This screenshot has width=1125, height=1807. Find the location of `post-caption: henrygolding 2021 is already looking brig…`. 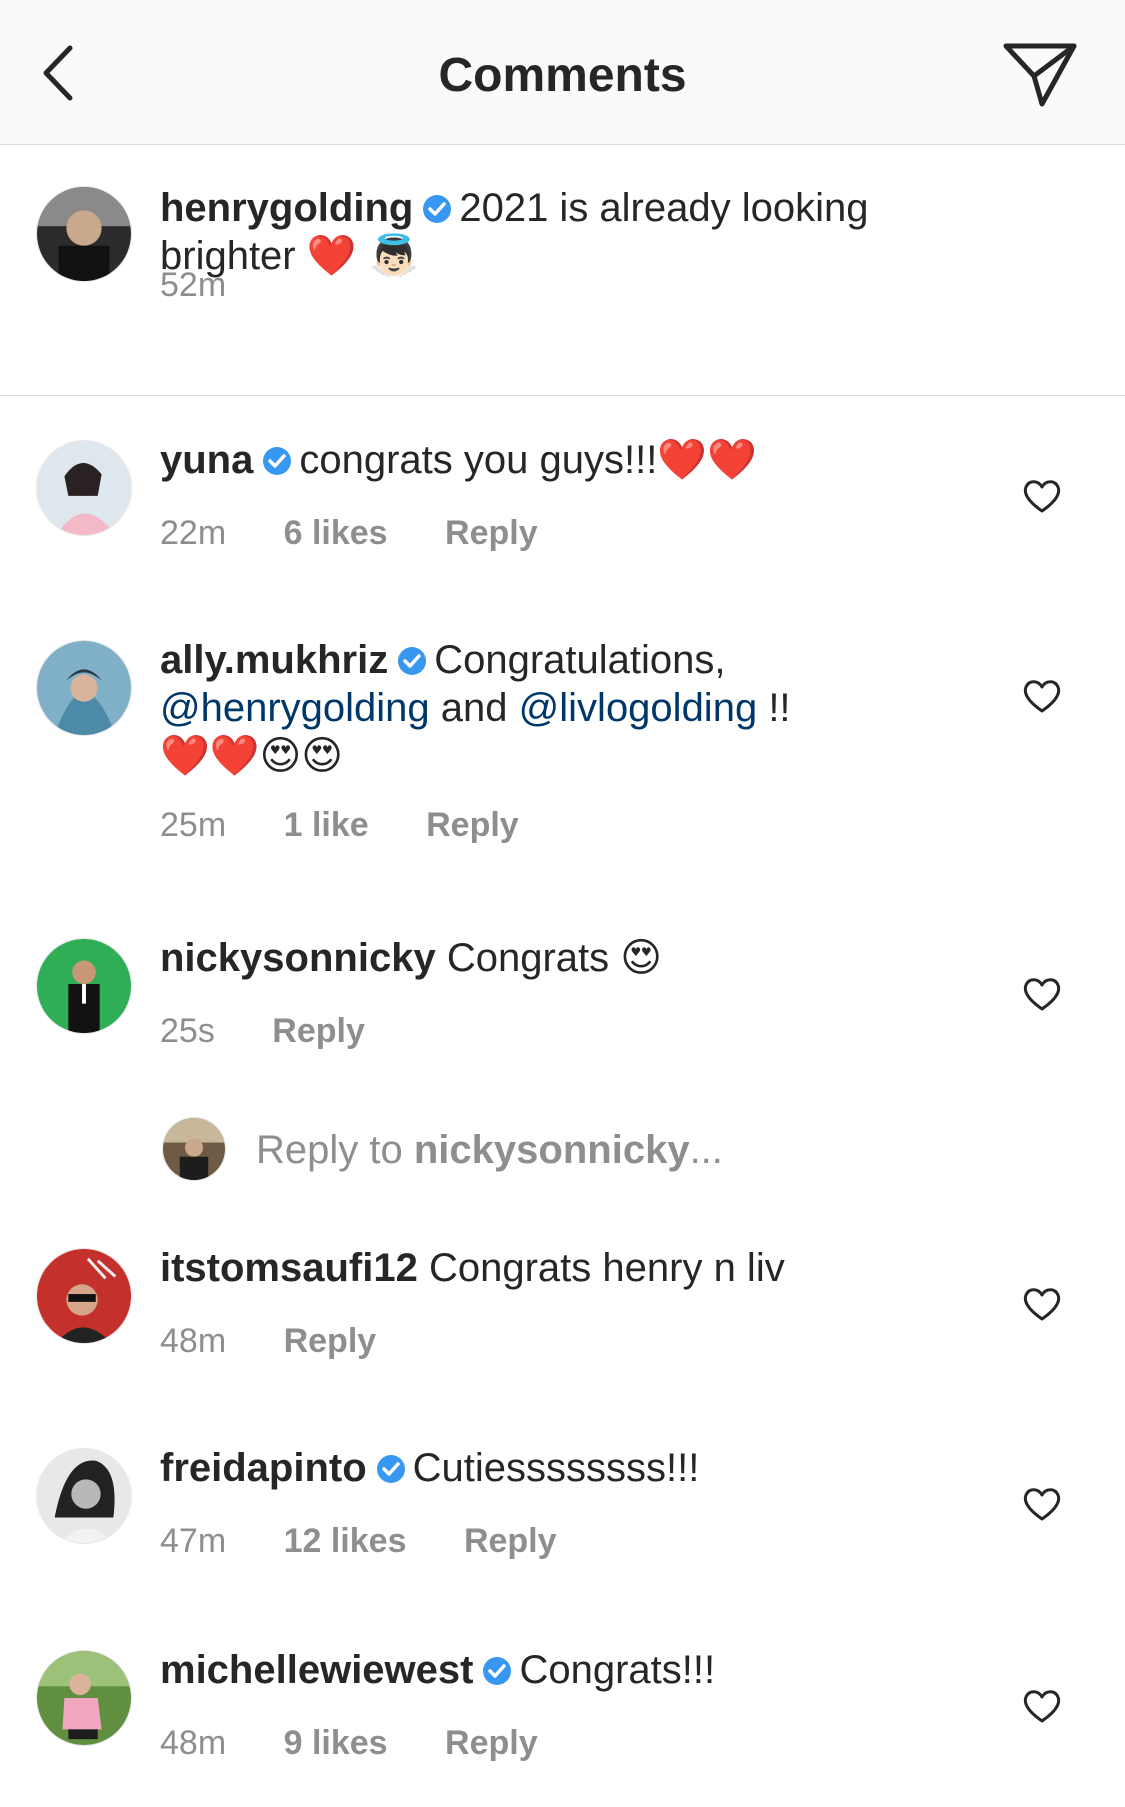

post-caption: henrygolding 2021 is already looking brig… is located at coordinates (562, 271).